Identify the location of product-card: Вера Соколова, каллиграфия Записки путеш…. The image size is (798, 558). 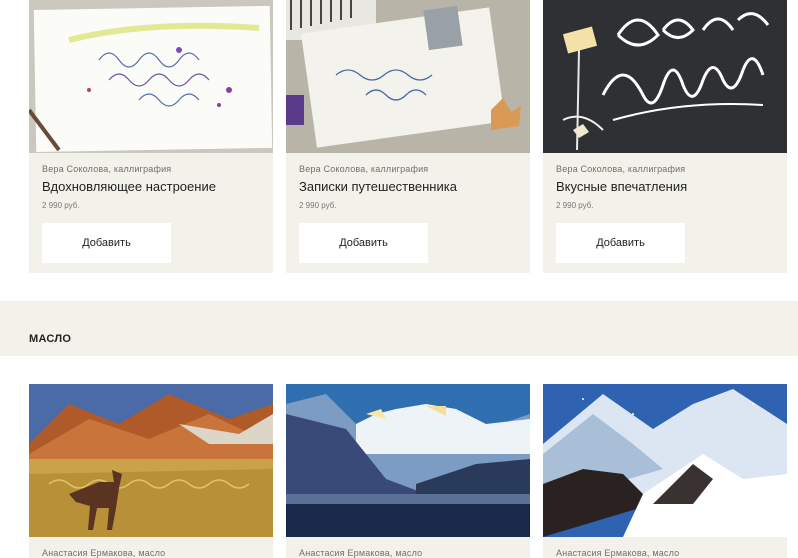
(408, 136).